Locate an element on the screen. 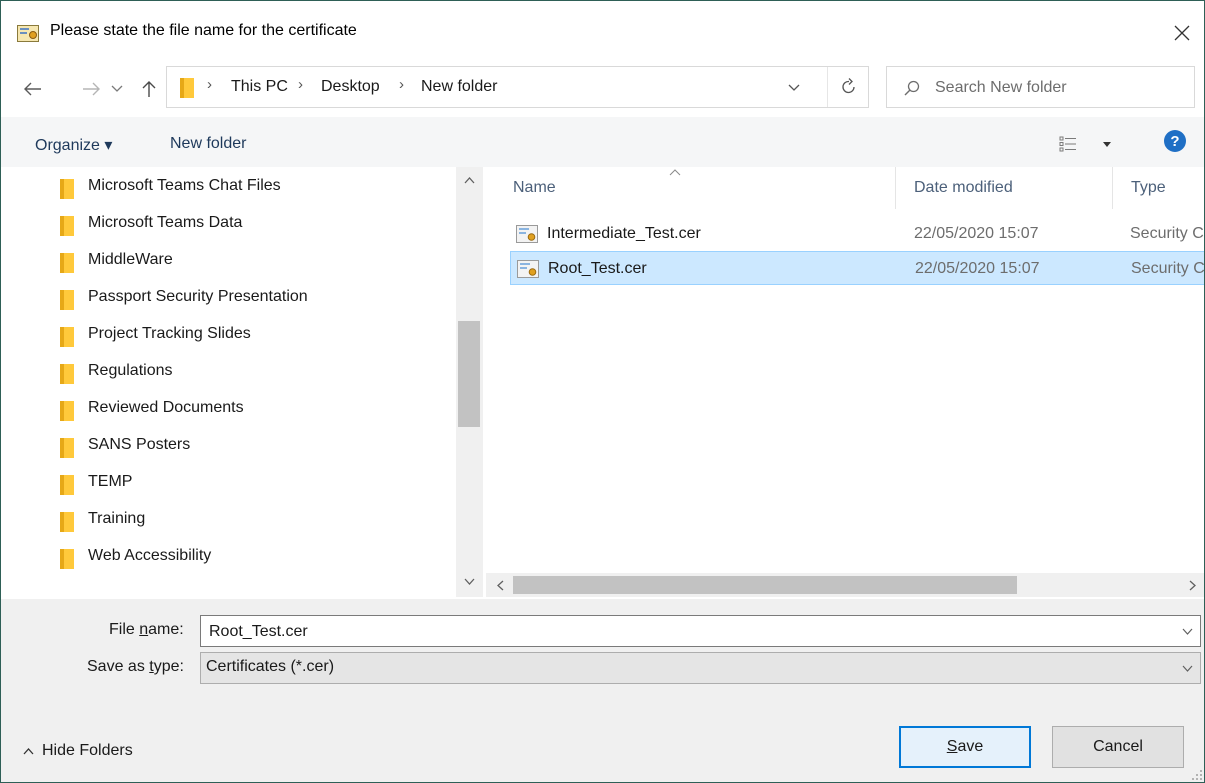 The image size is (1205, 783). up-button is located at coordinates (149, 89).